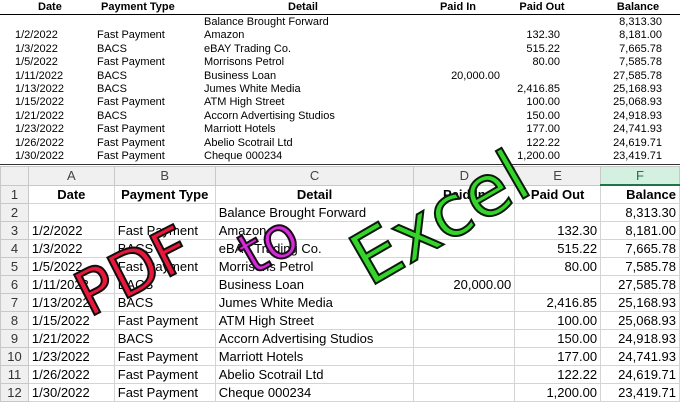 The width and height of the screenshot is (680, 409). I want to click on cell-balance: 24,918.93, so click(640, 338).